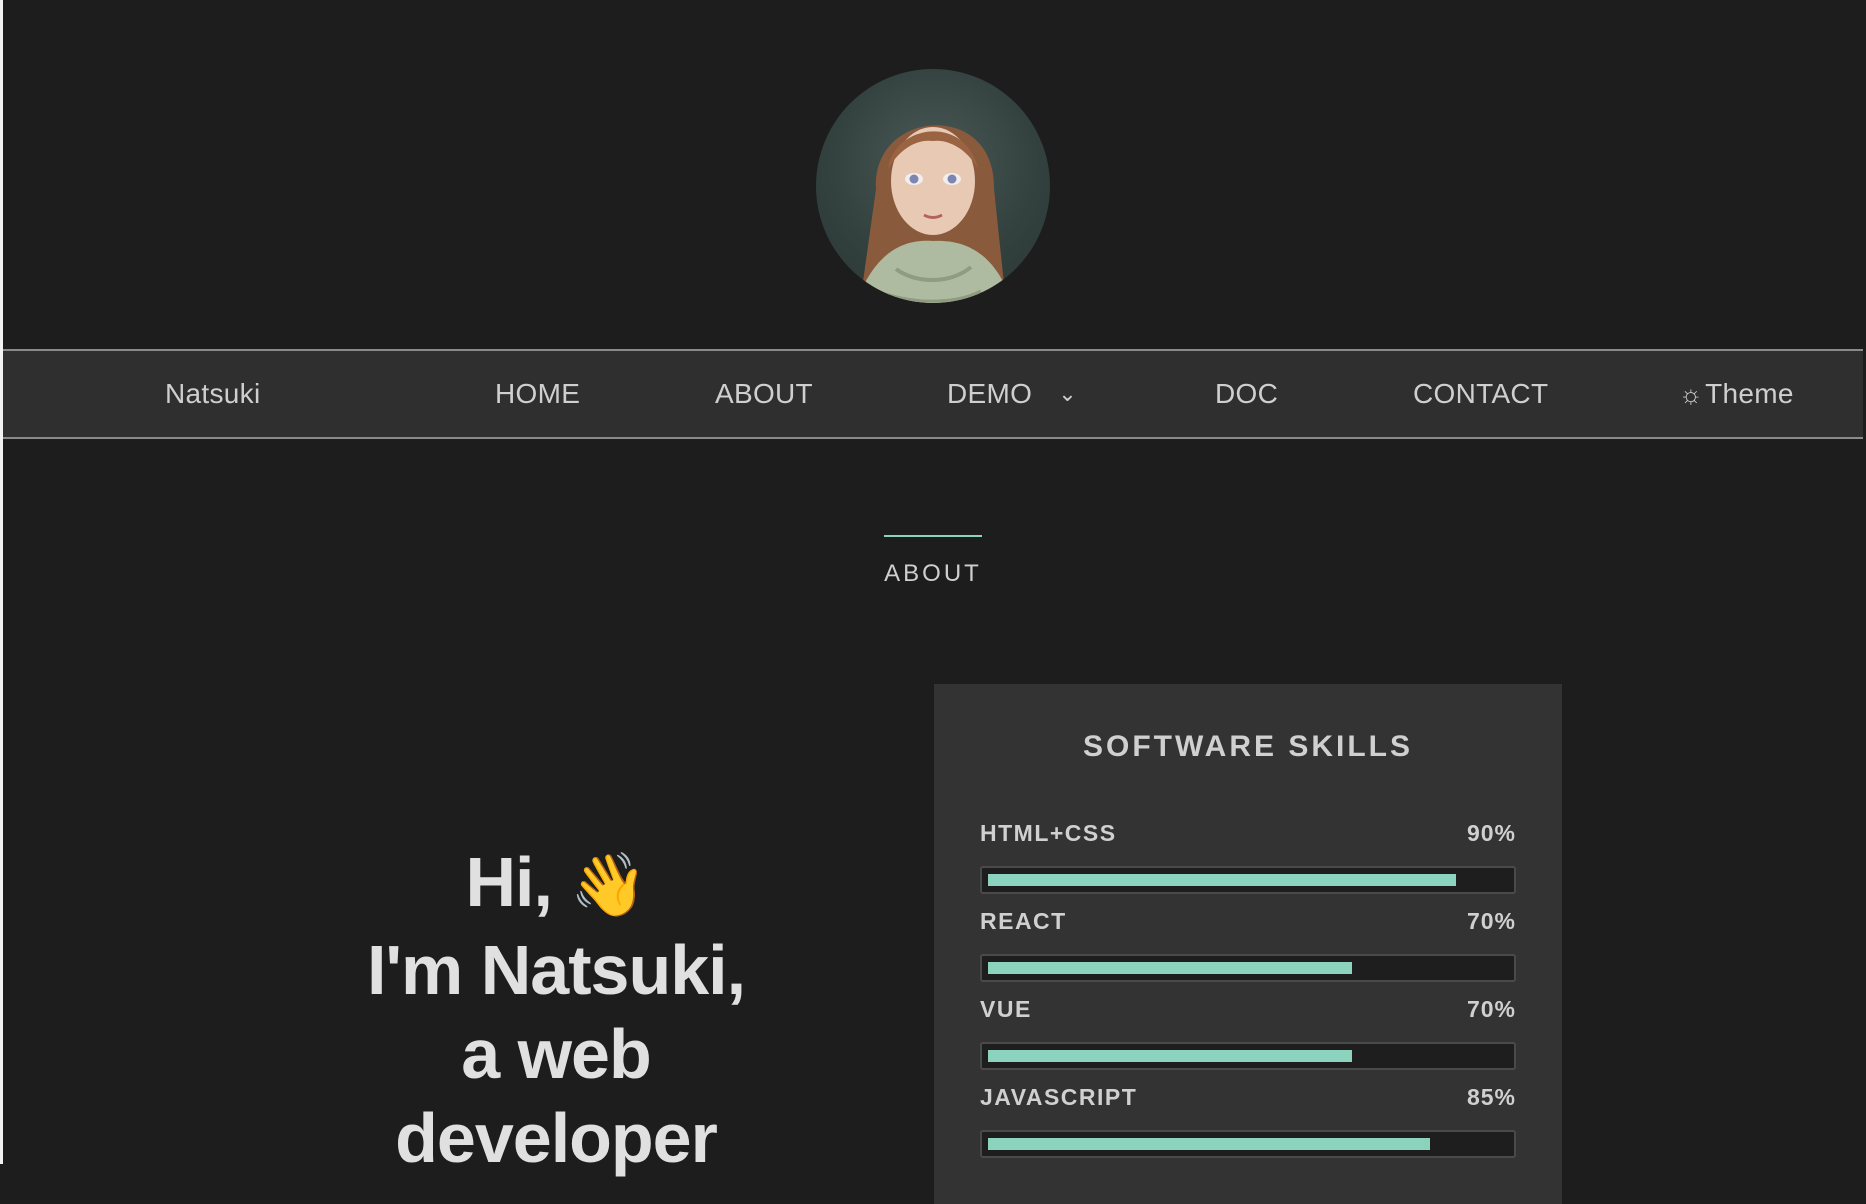 The width and height of the screenshot is (1866, 1204). Describe the element at coordinates (556, 970) in the screenshot. I see `hero-line-2: I'm Natsuki,` at that location.